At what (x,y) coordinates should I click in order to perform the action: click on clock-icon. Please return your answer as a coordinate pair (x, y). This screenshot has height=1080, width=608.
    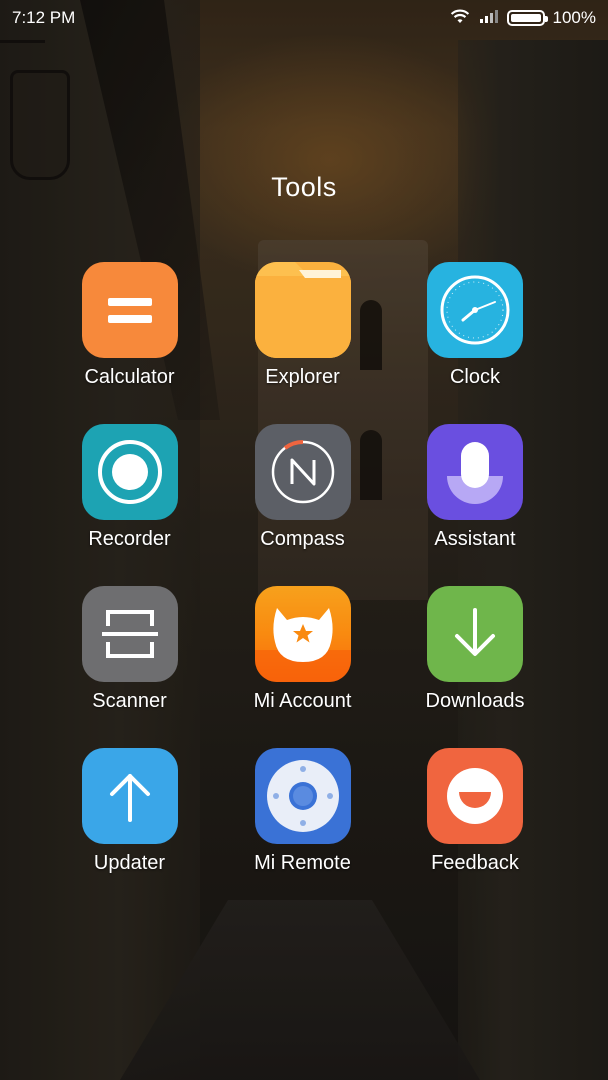
    Looking at the image, I should click on (475, 310).